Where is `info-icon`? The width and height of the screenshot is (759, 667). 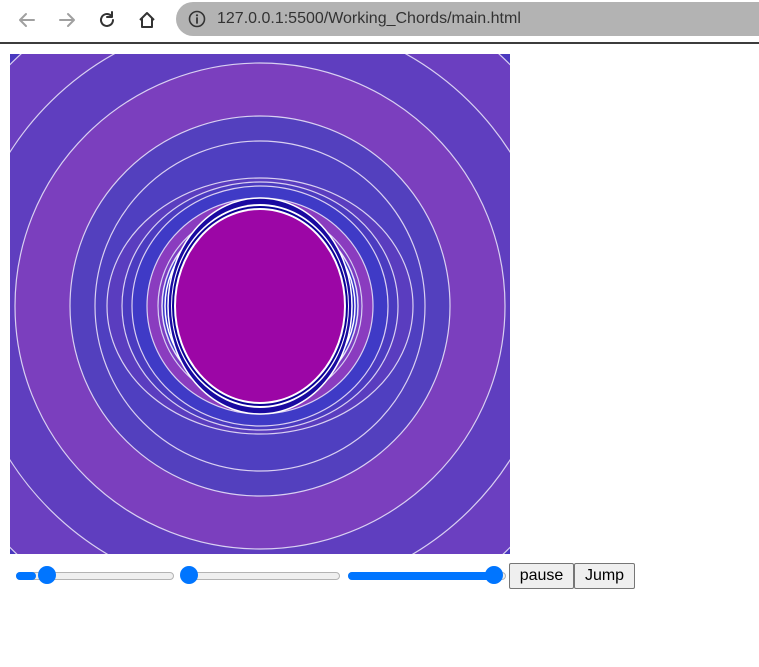
info-icon is located at coordinates (197, 19).